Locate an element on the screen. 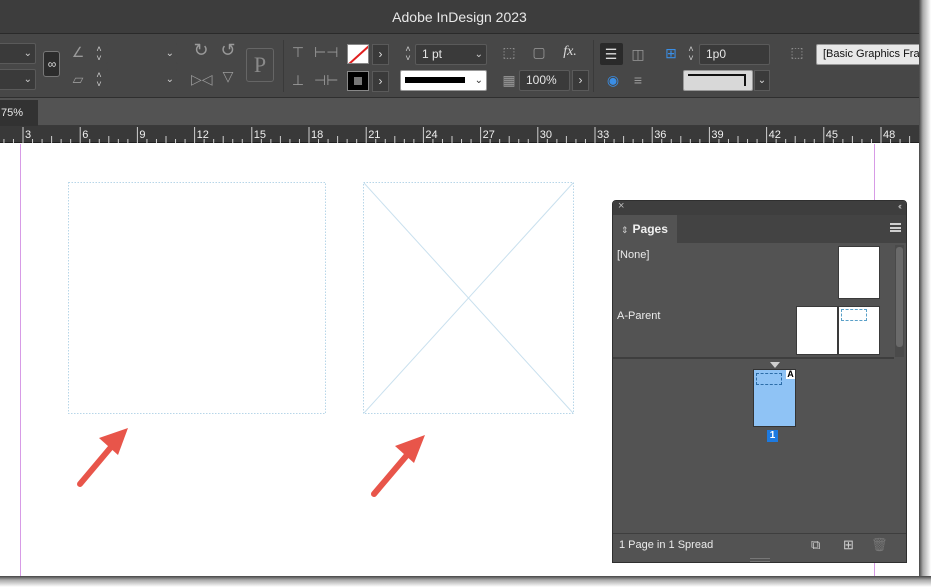 Image resolution: width=931 pixels, height=587 pixels. height-field: ⌄ is located at coordinates (18, 79).